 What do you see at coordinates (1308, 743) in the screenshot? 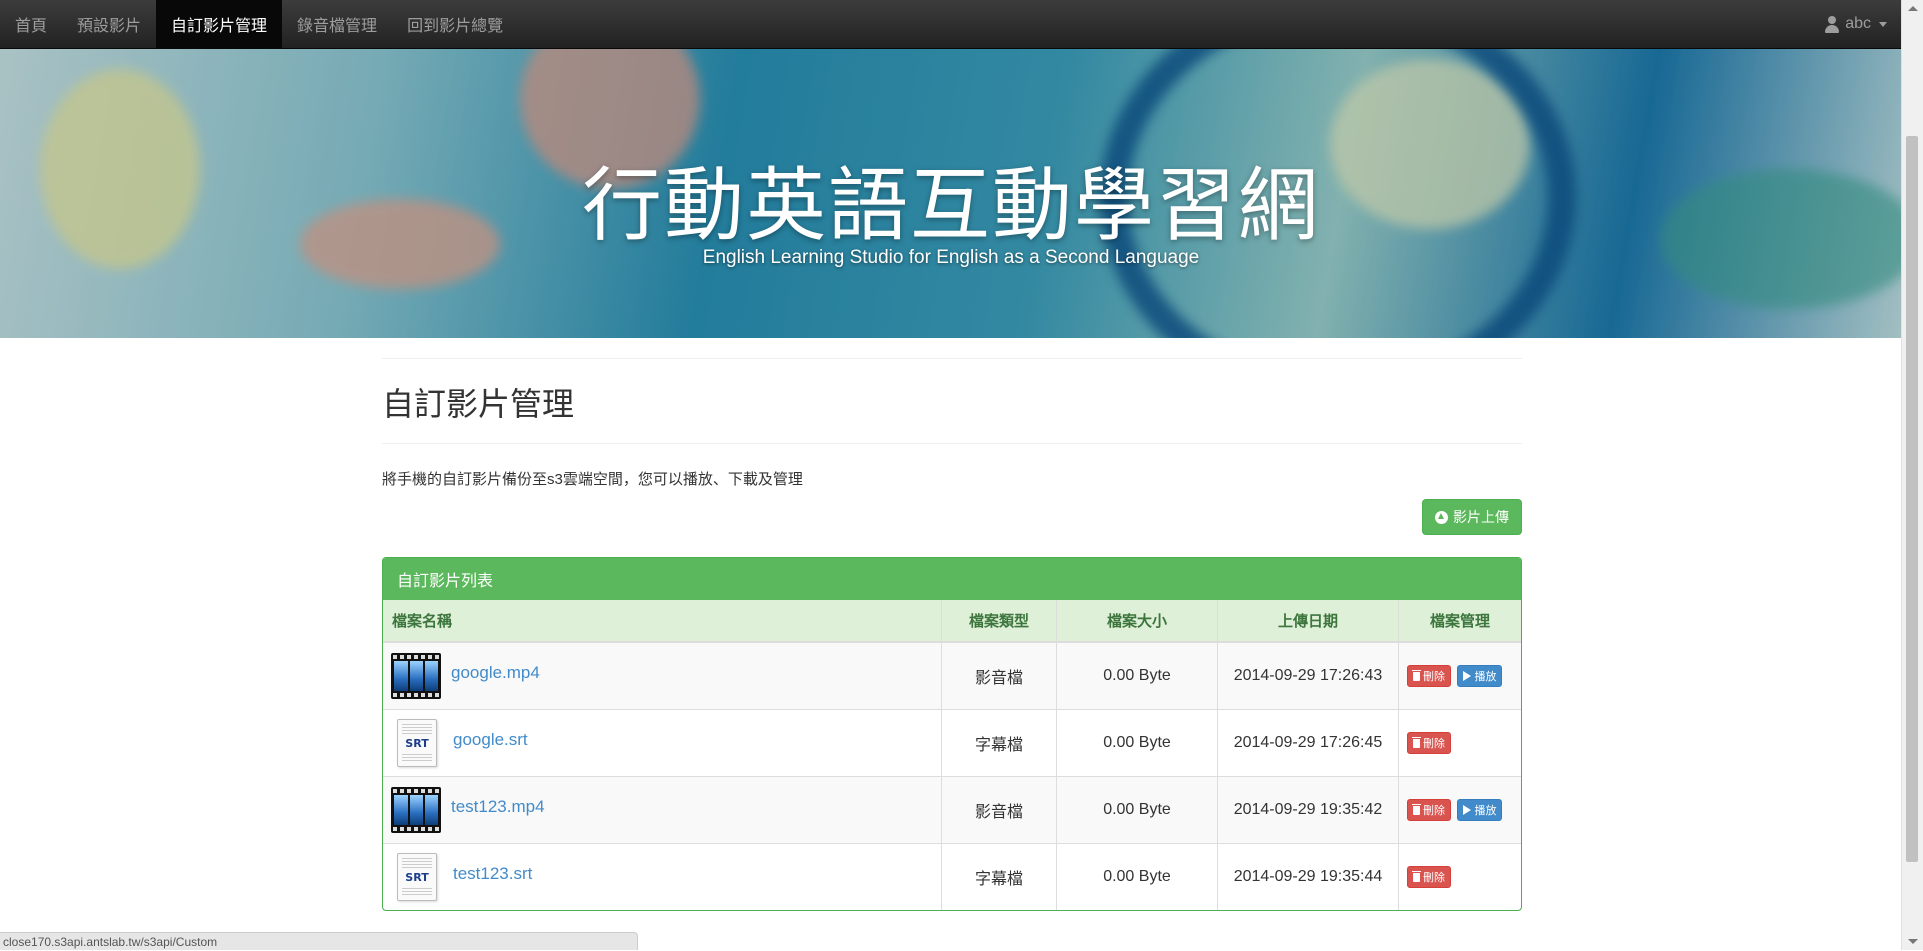
I see `upload-date: 2014-09-29 17:26:45` at bounding box center [1308, 743].